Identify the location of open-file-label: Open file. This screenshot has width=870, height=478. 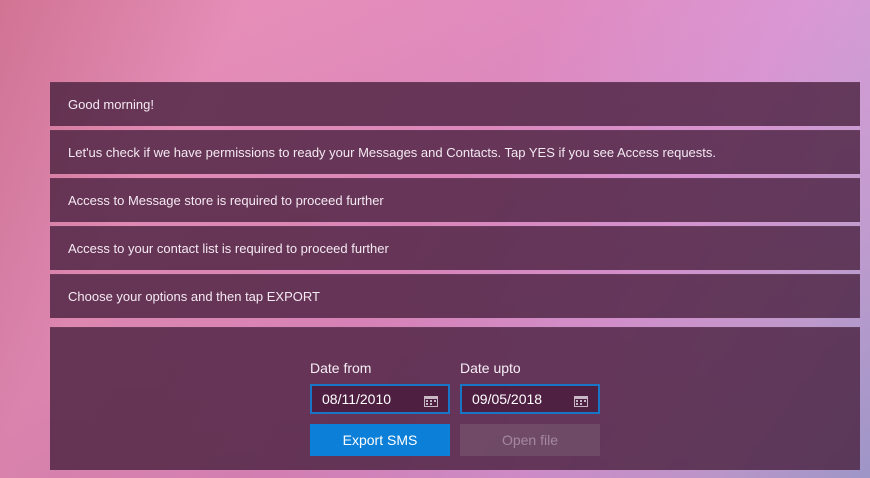
(530, 440).